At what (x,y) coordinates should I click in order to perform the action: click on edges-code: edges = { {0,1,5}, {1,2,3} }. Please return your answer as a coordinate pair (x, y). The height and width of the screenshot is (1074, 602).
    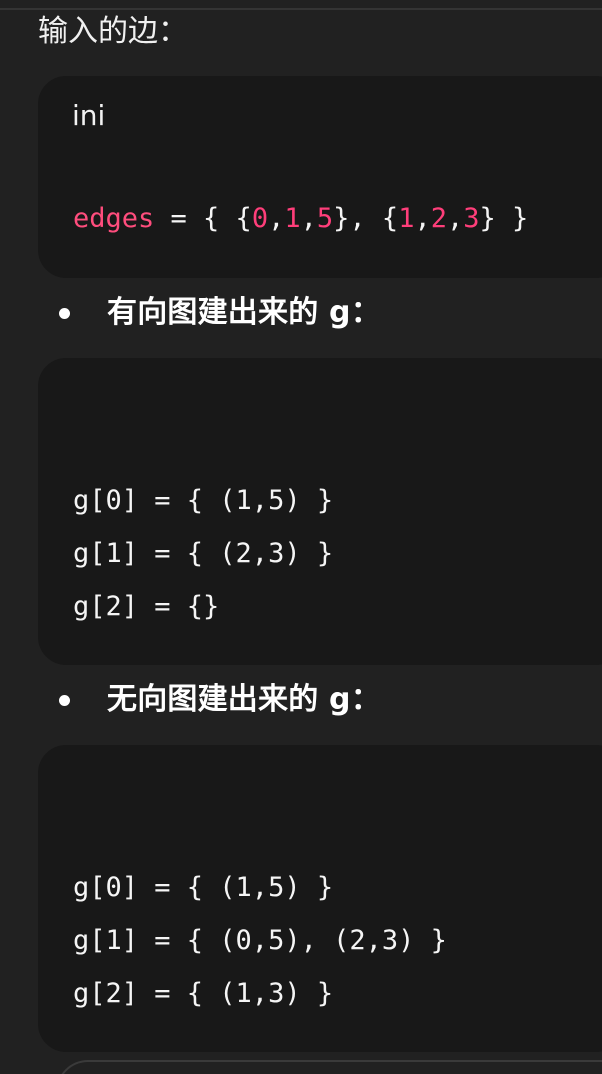
    Looking at the image, I should click on (300, 218).